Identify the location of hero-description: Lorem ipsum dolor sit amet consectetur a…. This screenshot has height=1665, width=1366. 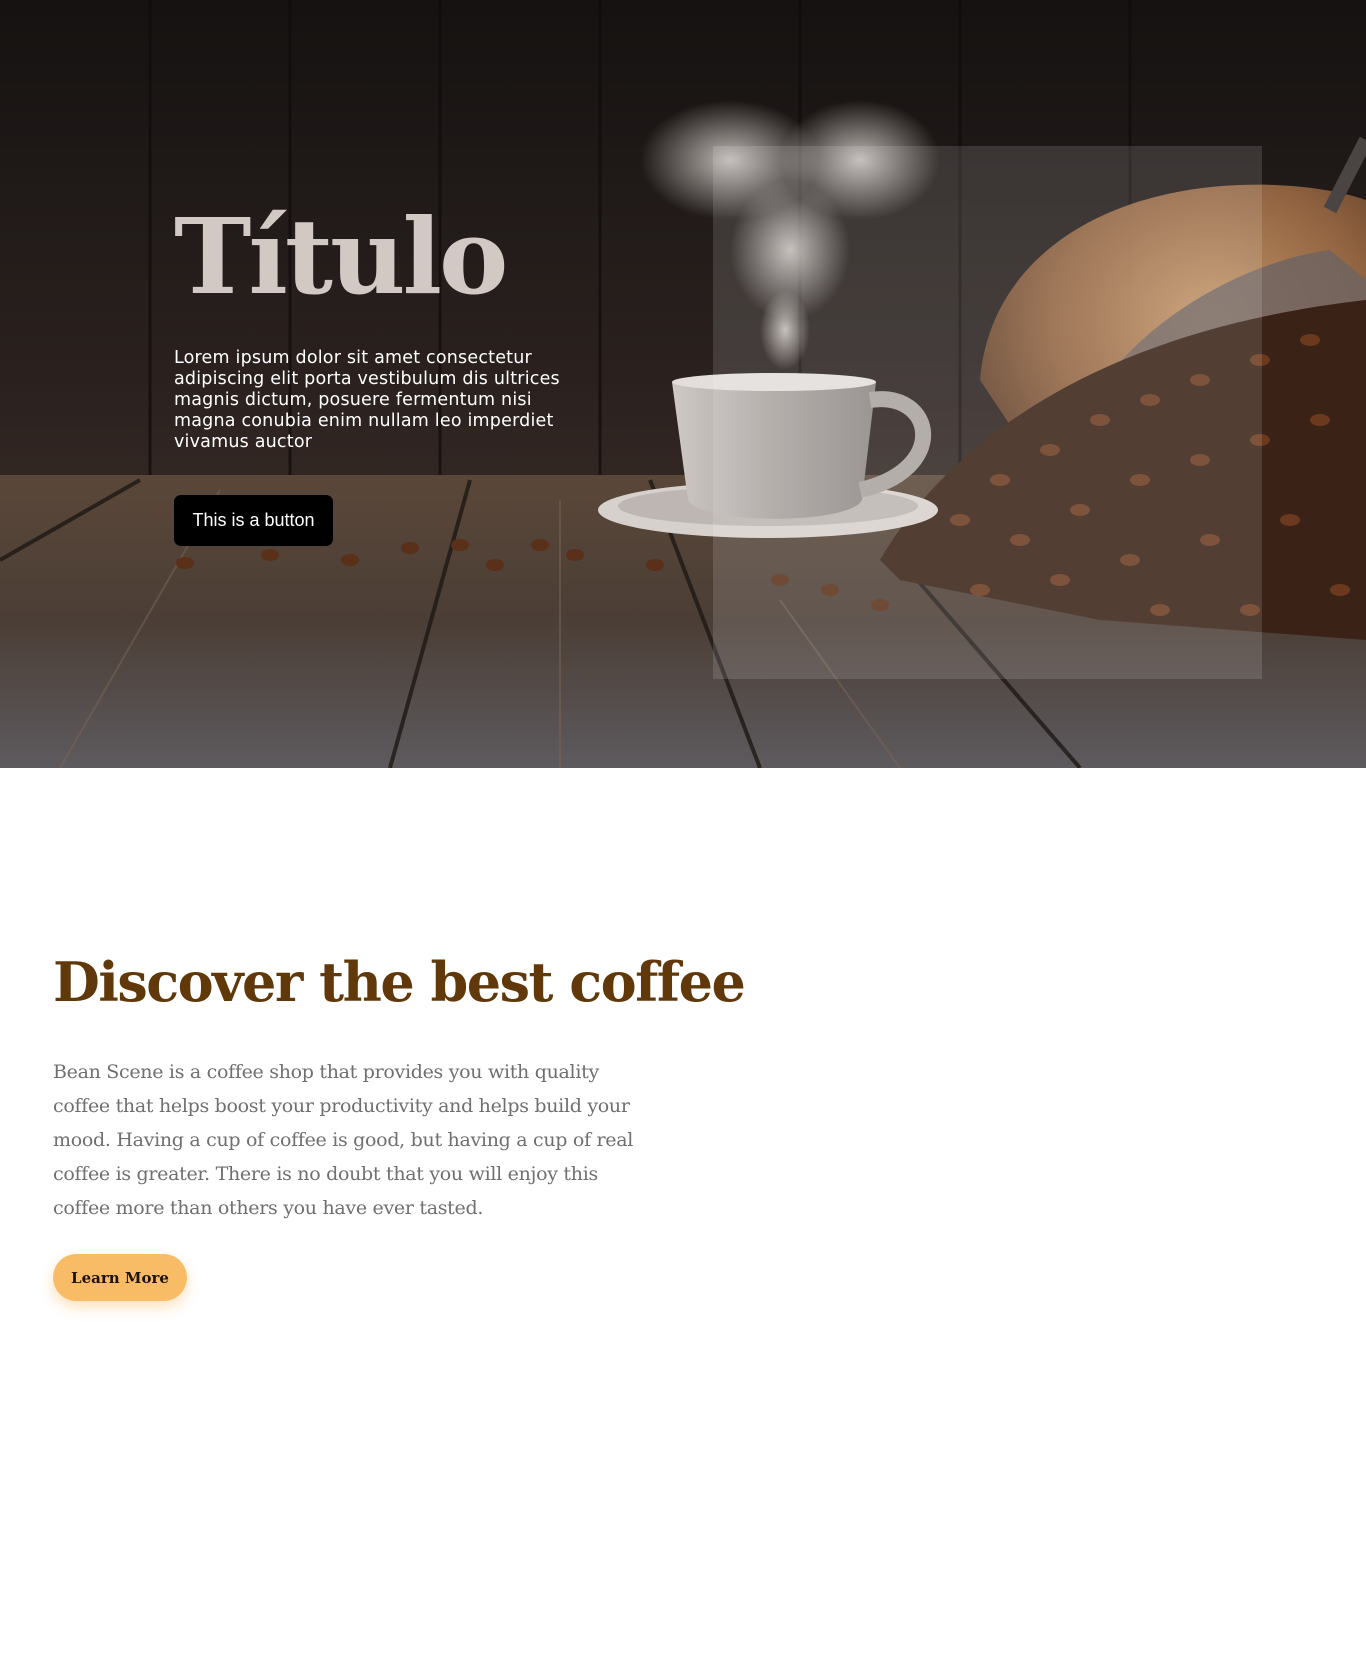
(367, 400).